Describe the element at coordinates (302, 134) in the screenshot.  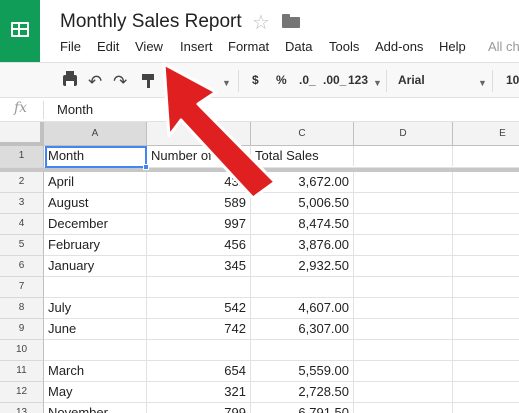
I see `column-header-c: C` at that location.